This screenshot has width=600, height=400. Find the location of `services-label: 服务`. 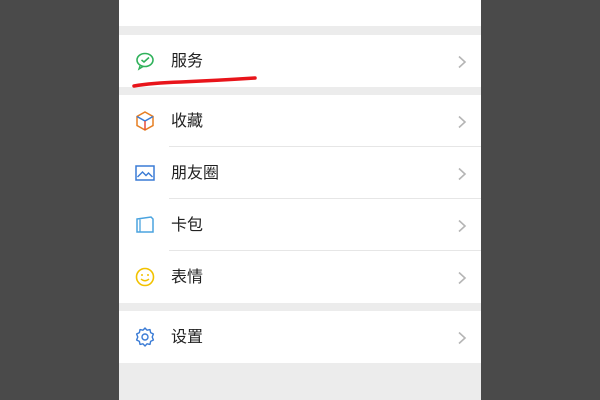

services-label: 服务 is located at coordinates (187, 60).